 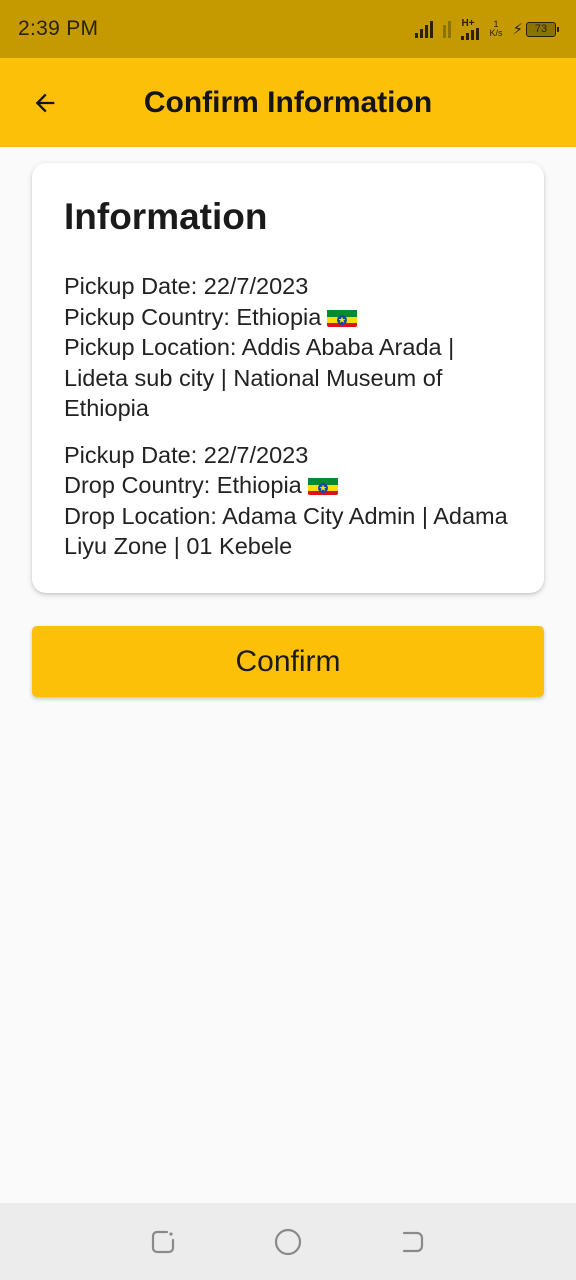 I want to click on status-time: 2:39 PM, so click(x=58, y=28).